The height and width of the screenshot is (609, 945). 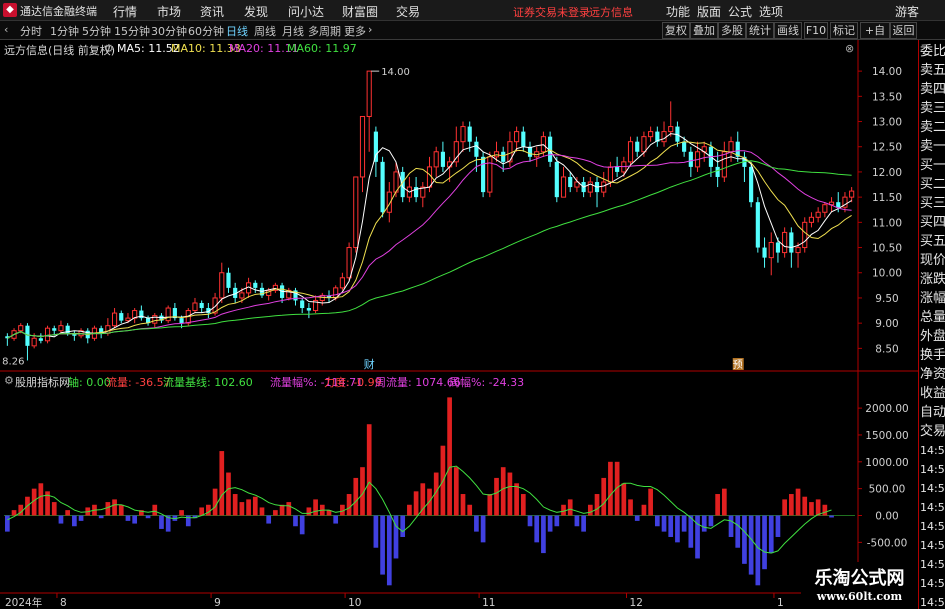 What do you see at coordinates (932, 260) in the screenshot?
I see `side-panel-item: 现价` at bounding box center [932, 260].